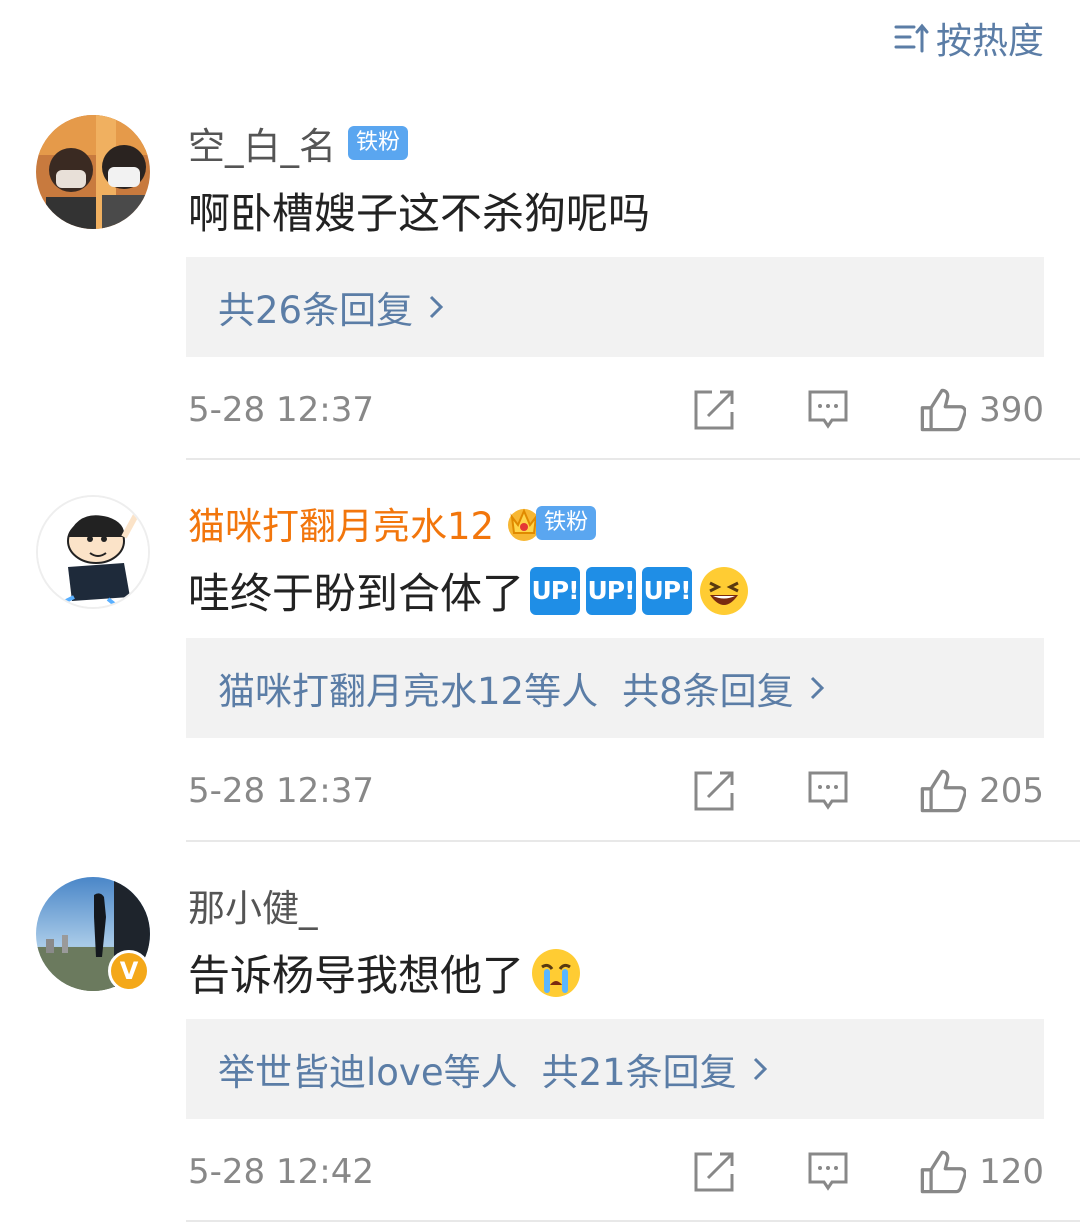 The width and height of the screenshot is (1080, 1225). Describe the element at coordinates (419, 213) in the screenshot. I see `comment-text: 啊卧槽嫂子这不杀狗呢吗` at that location.